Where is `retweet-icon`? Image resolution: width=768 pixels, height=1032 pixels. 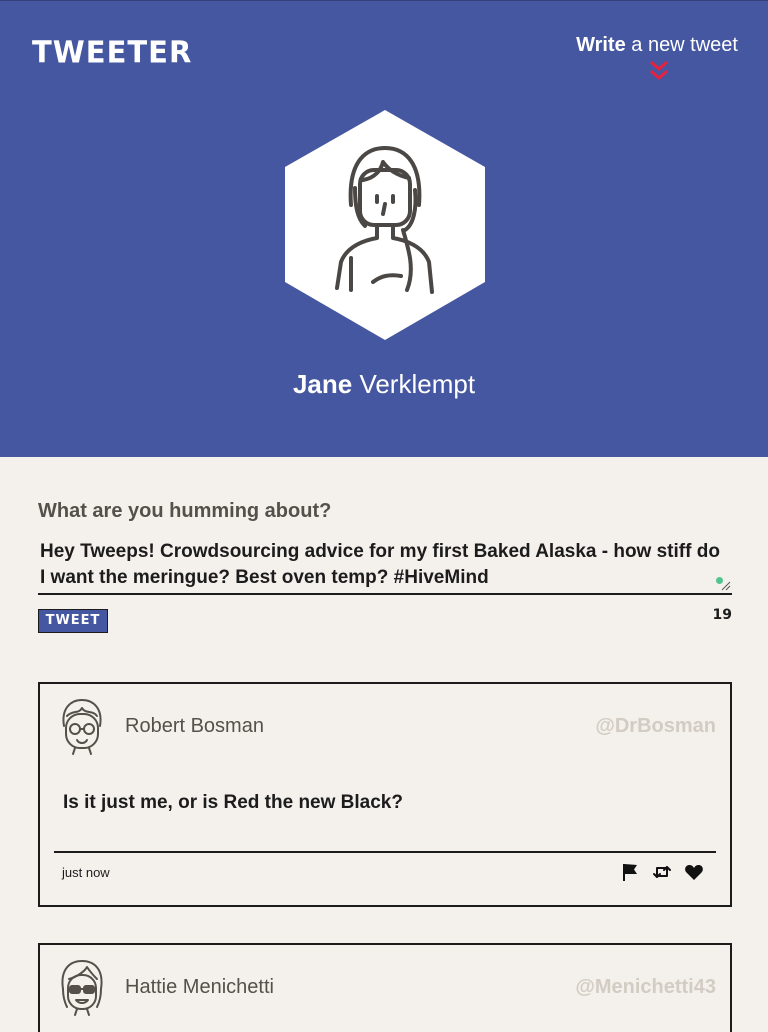
retweet-icon is located at coordinates (662, 872).